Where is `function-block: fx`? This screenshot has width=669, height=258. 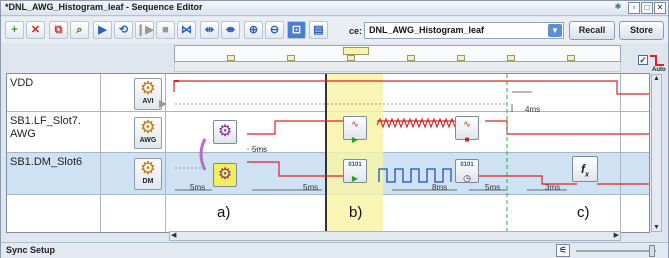 function-block: fx is located at coordinates (585, 169).